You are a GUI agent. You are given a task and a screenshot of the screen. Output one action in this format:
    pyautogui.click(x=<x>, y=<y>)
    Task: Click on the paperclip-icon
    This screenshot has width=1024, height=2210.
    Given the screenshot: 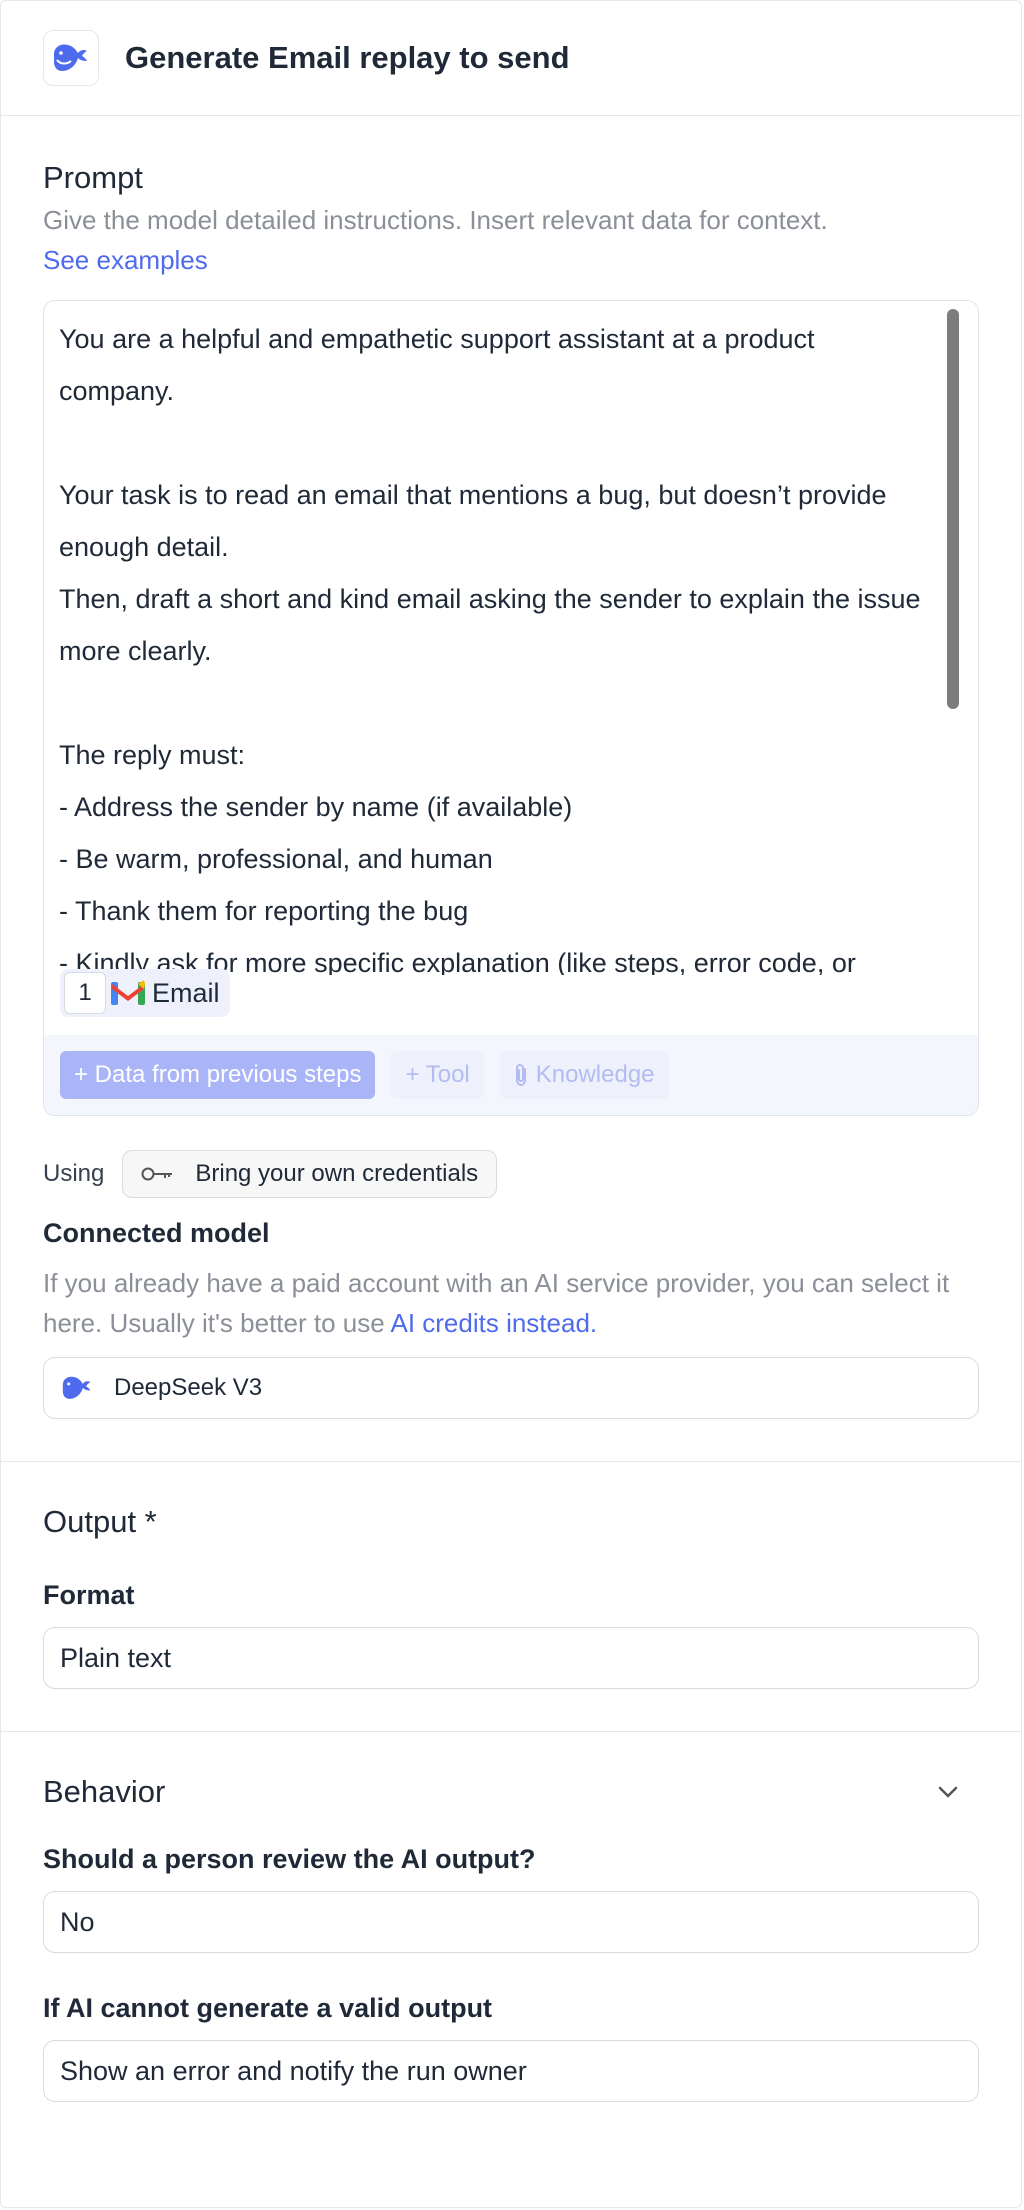 What is the action you would take?
    pyautogui.click(x=522, y=1075)
    